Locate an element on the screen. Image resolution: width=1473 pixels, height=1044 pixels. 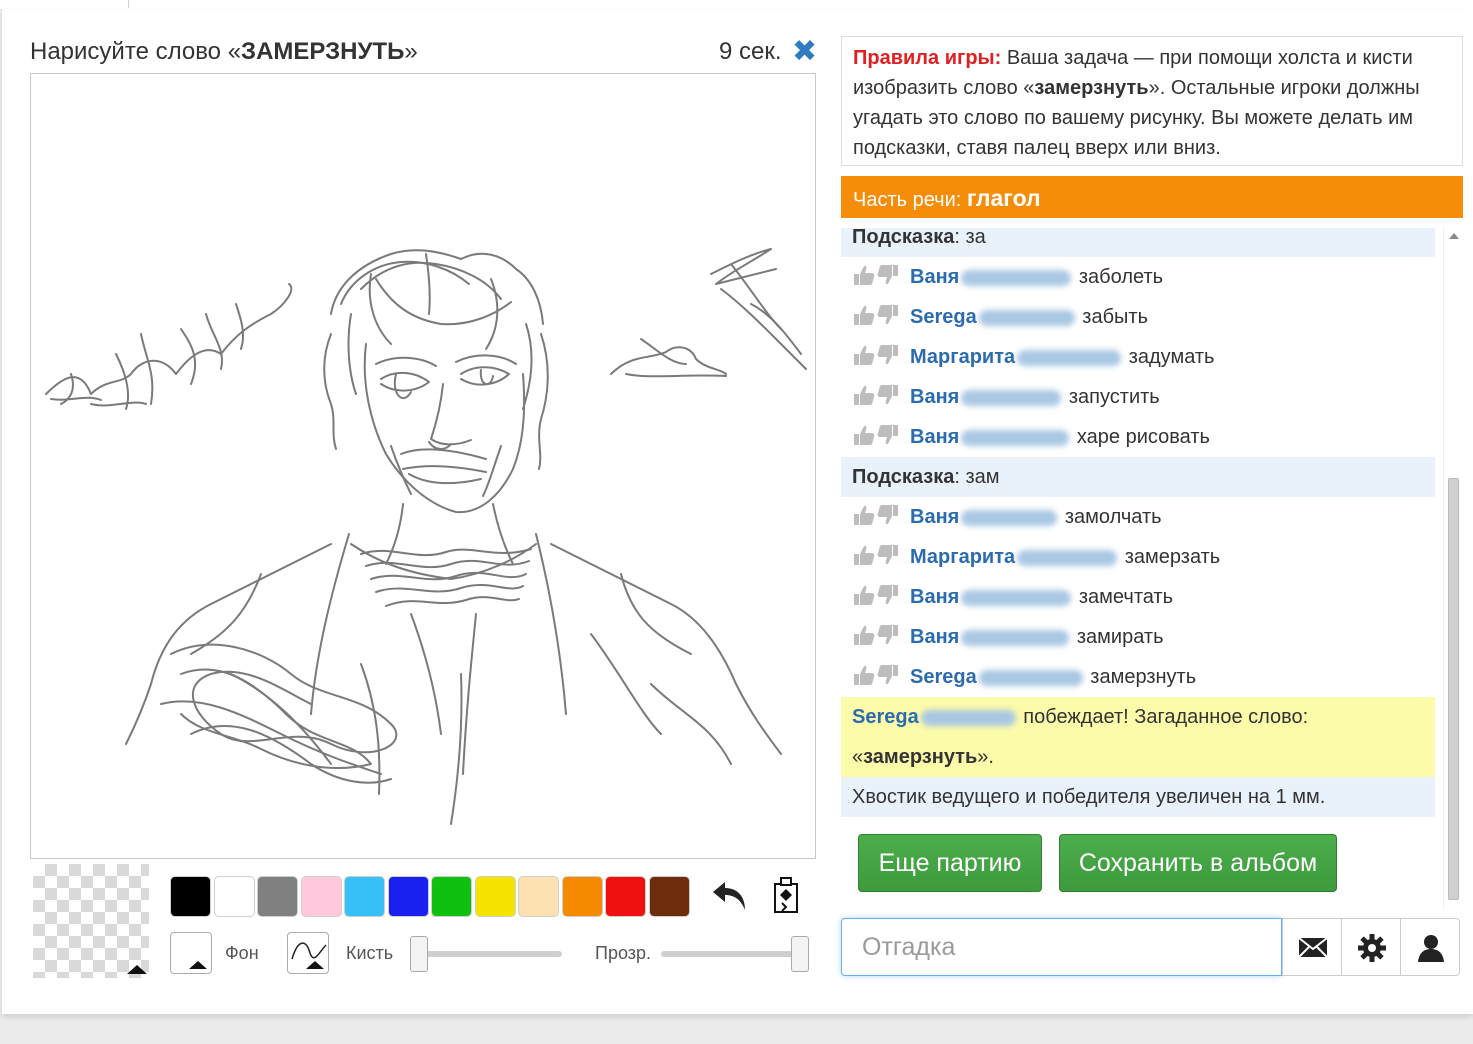
quote-open: « is located at coordinates (858, 757).